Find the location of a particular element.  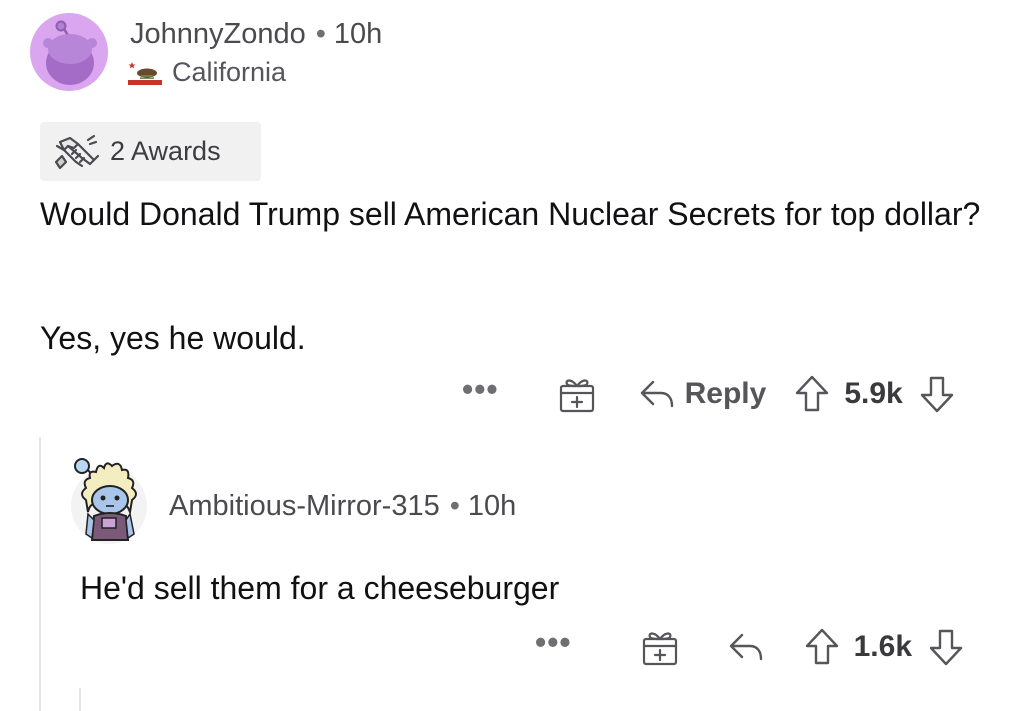

vote-score: 5.9k is located at coordinates (873, 393).